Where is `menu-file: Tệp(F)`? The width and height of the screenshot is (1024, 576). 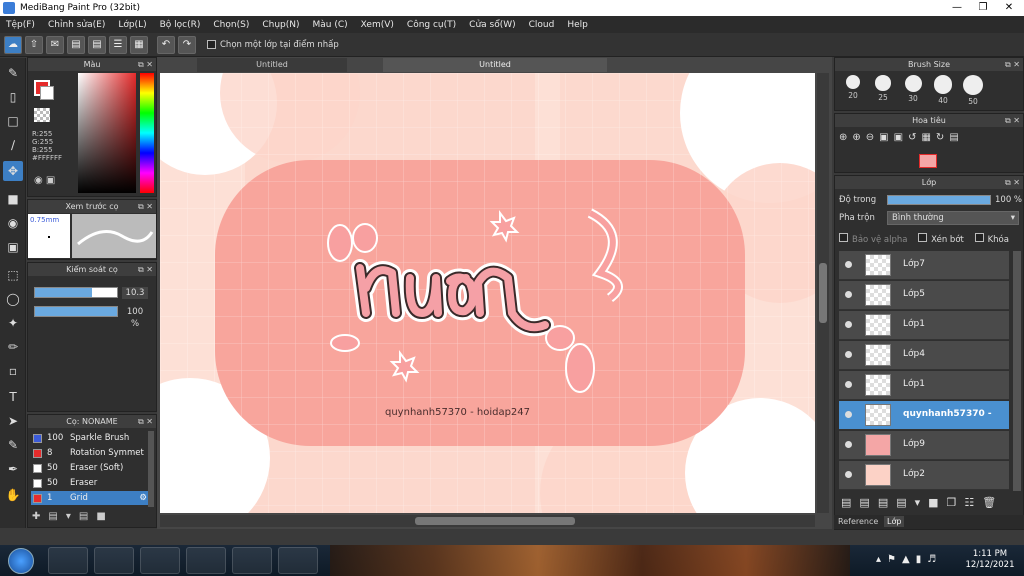
menu-file: Tệp(F) is located at coordinates (20, 25).